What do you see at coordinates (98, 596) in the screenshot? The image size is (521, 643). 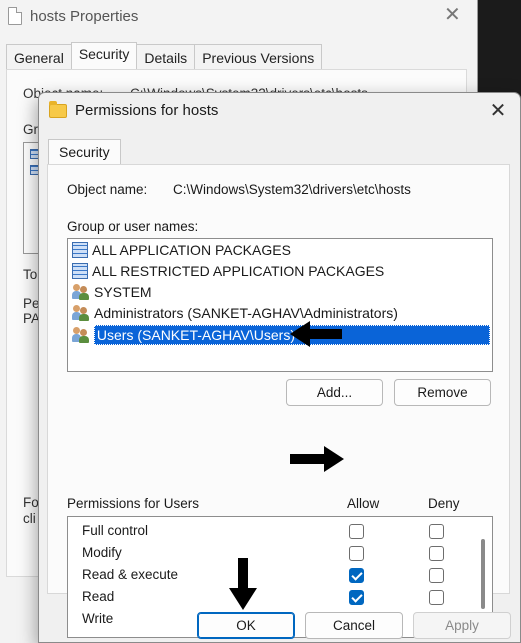 I see `permission-name: Read` at bounding box center [98, 596].